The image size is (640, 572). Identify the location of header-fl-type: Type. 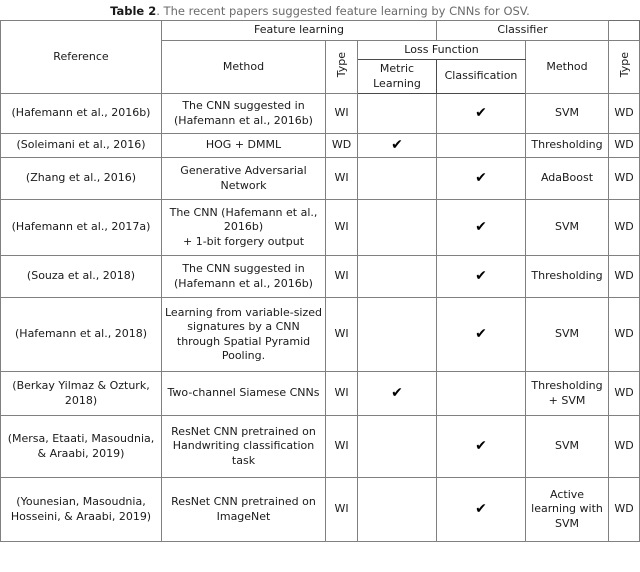
(341, 66).